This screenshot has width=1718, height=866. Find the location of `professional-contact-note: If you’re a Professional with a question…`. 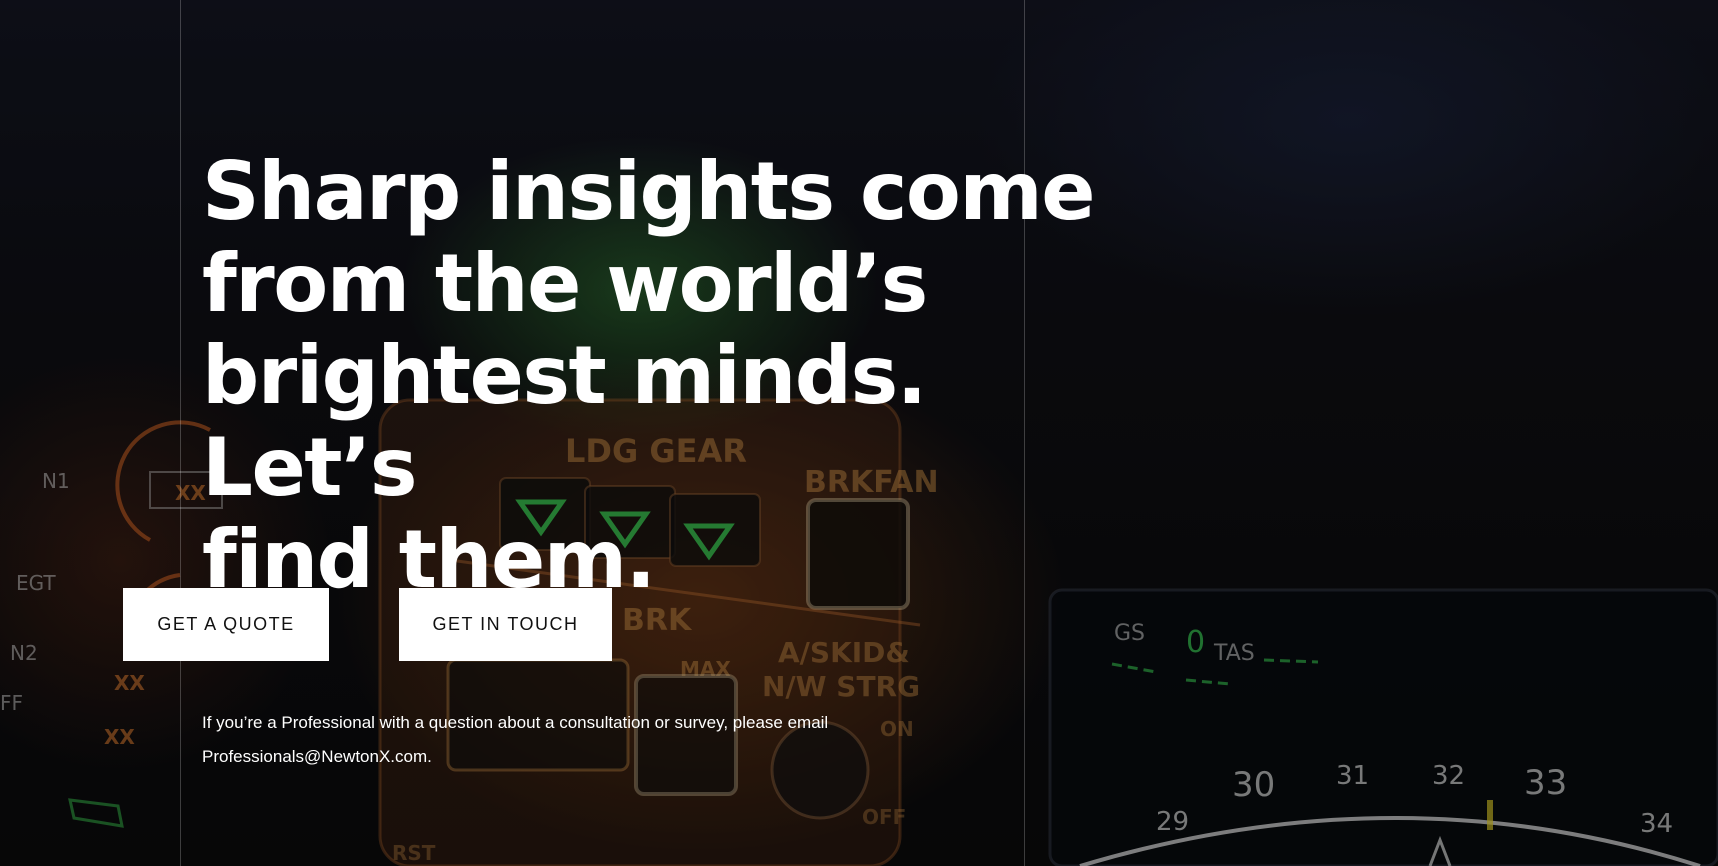

professional-contact-note: If you’re a Professional with a question… is located at coordinates (562, 740).